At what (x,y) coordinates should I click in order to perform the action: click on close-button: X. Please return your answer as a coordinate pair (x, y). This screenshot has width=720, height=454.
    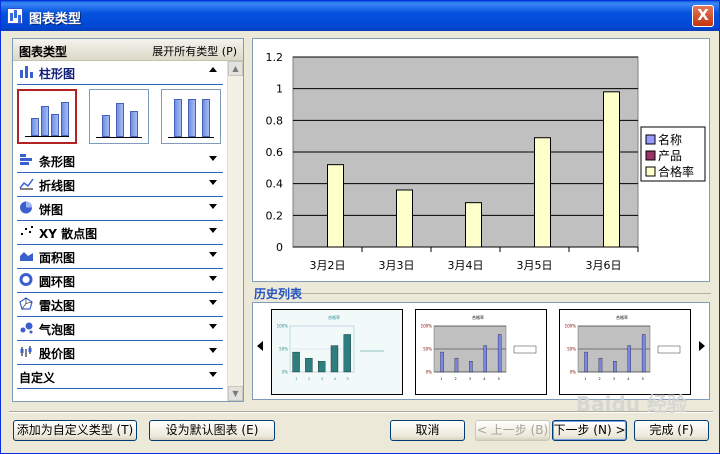
    Looking at the image, I should click on (703, 16).